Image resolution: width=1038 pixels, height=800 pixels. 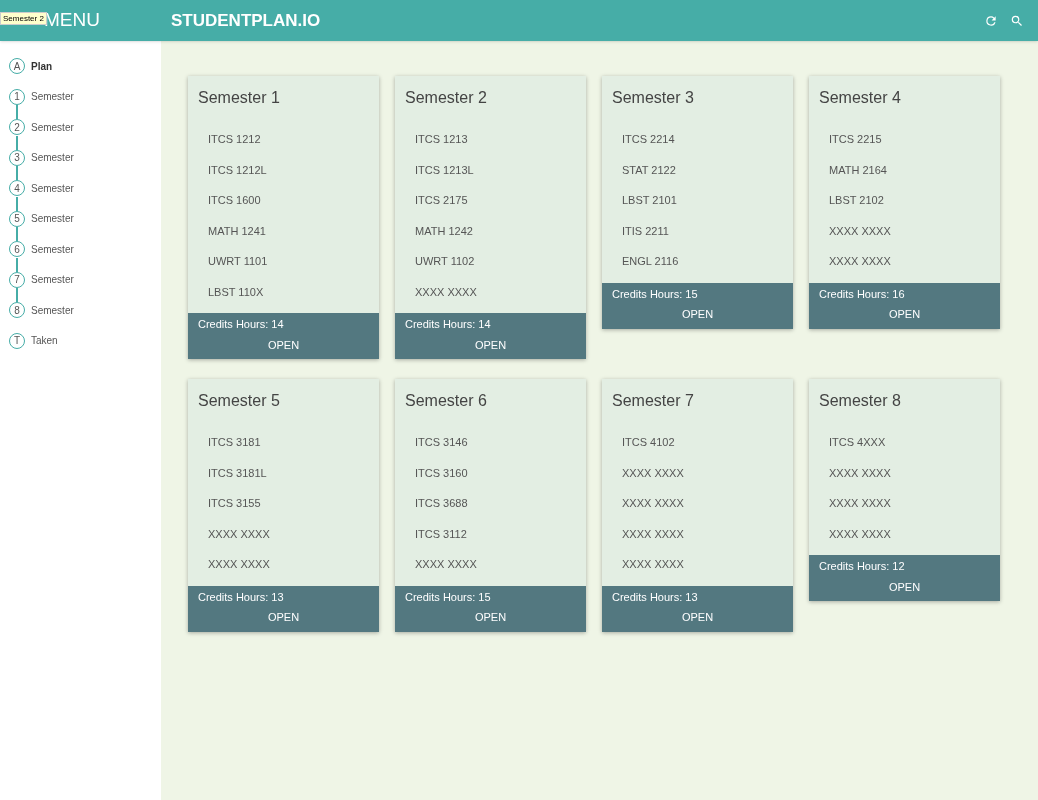 What do you see at coordinates (441, 534) in the screenshot?
I see `course-item: ITCS 3112` at bounding box center [441, 534].